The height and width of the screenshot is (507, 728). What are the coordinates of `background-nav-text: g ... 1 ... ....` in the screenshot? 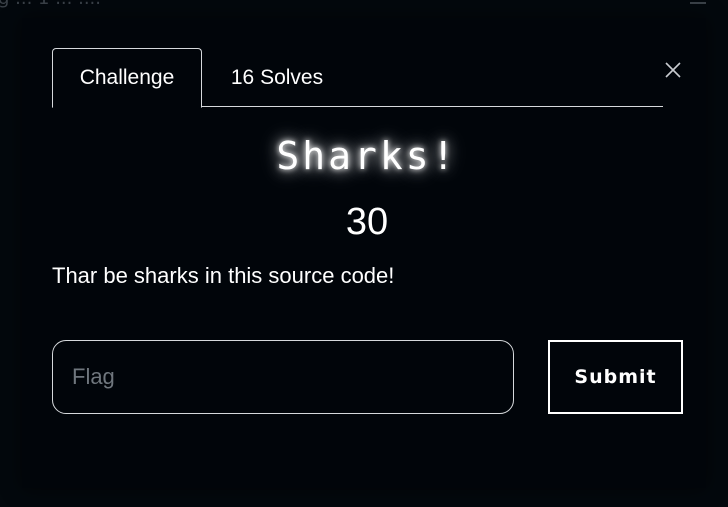 It's located at (50, 4).